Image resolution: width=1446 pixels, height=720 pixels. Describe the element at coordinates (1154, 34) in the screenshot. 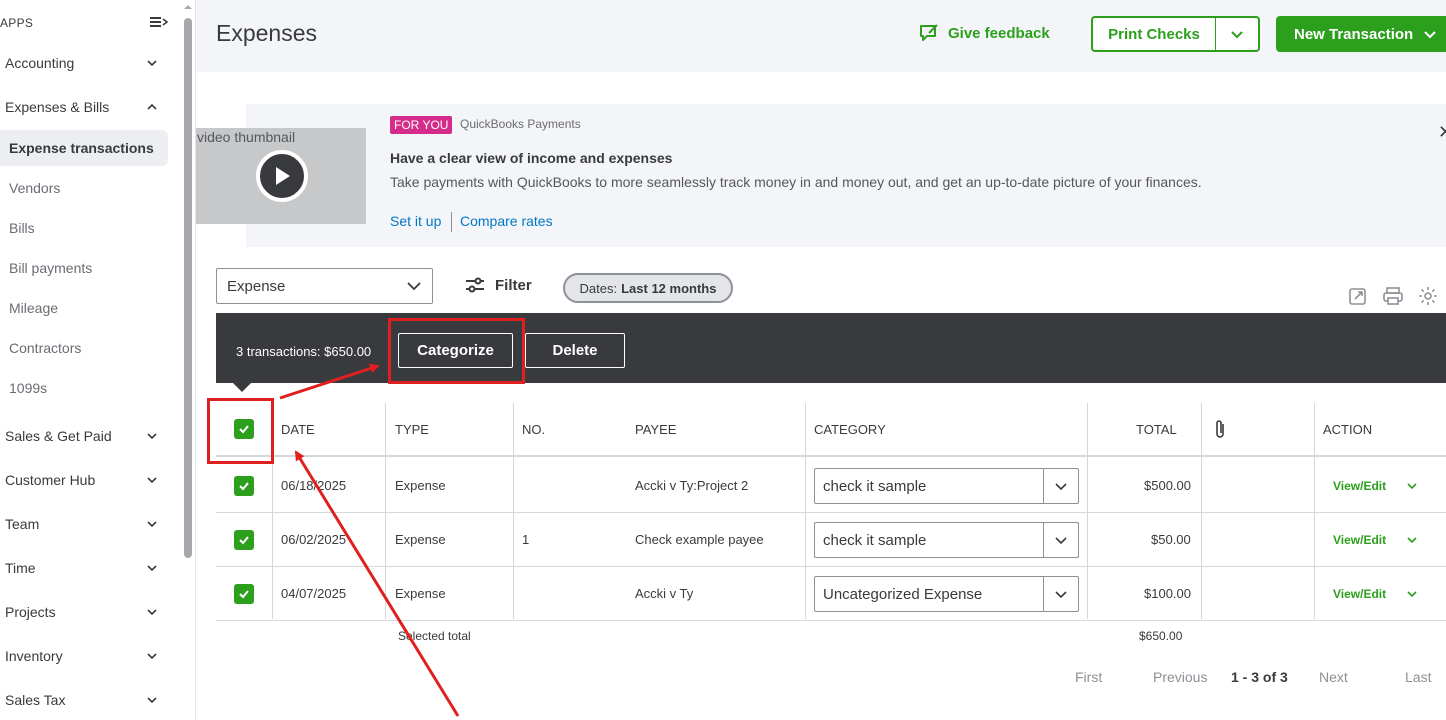

I see `print-checks-button: Print Checks` at that location.